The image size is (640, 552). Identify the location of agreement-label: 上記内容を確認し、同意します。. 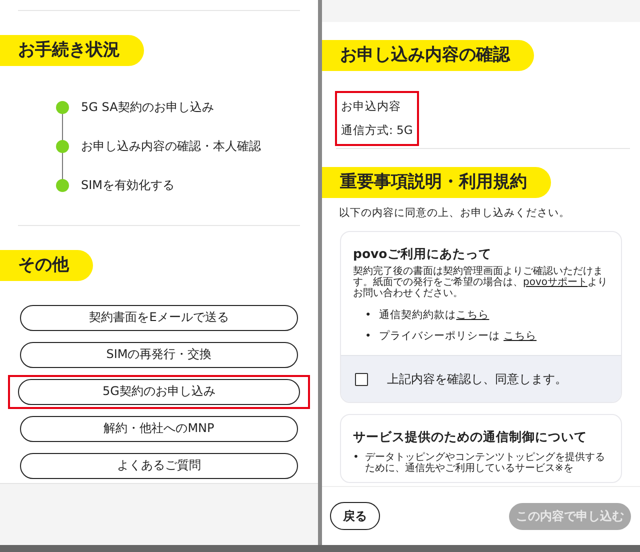
(477, 379).